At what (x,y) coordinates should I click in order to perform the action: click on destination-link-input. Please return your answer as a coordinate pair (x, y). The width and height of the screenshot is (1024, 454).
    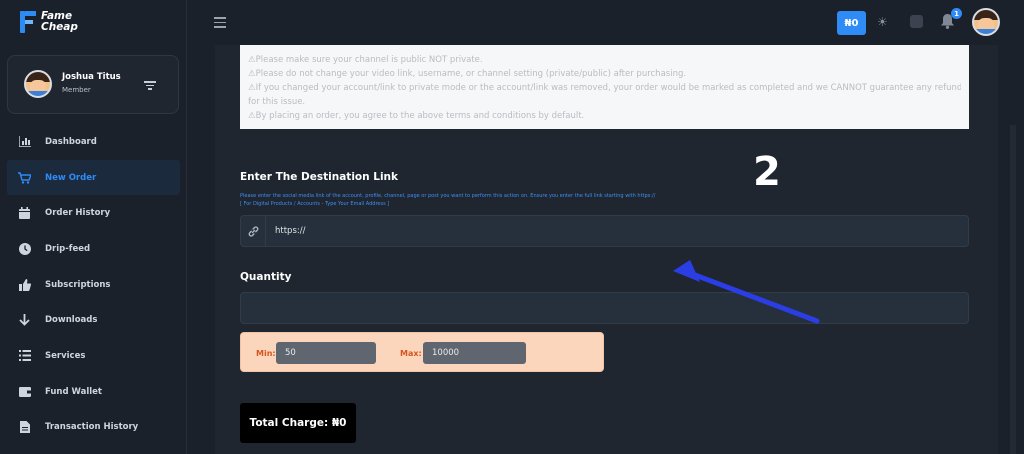
    Looking at the image, I should click on (617, 231).